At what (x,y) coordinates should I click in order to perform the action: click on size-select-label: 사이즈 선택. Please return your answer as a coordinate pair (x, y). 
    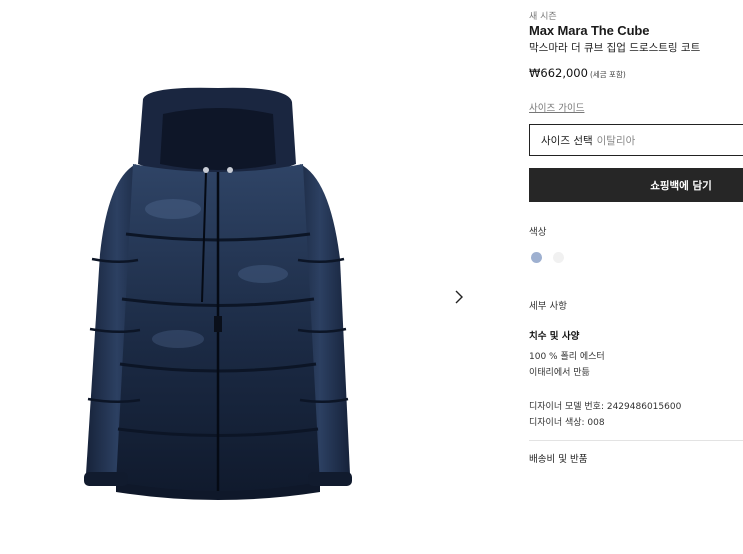
    Looking at the image, I should click on (567, 140).